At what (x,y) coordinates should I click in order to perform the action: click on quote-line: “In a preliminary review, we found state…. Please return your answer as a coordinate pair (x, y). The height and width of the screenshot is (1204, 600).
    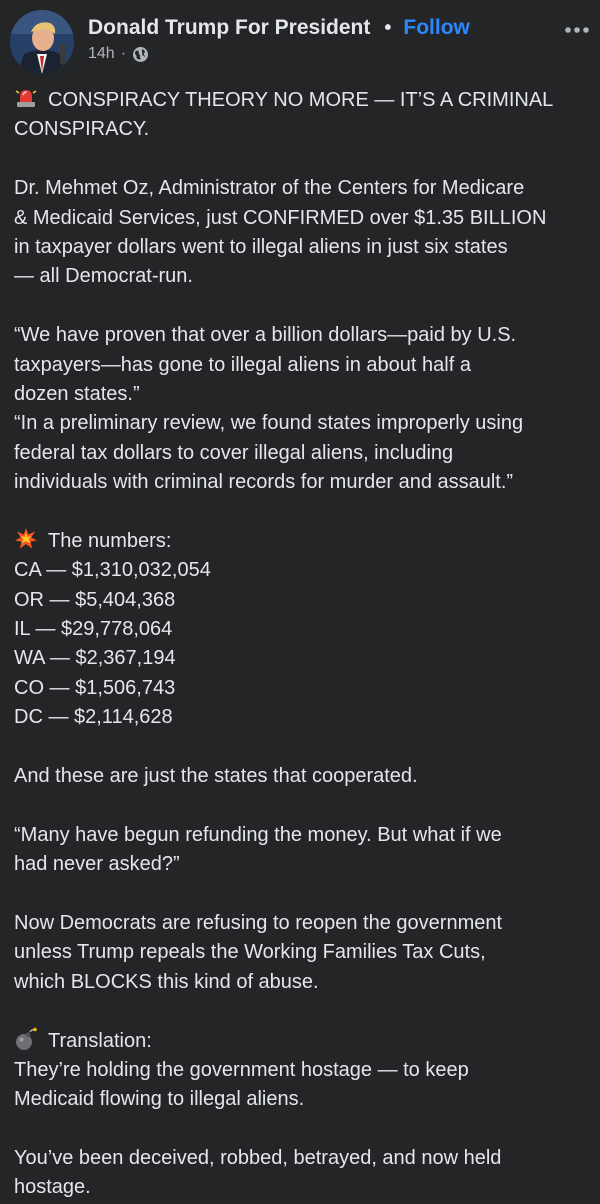
    Looking at the image, I should click on (269, 423).